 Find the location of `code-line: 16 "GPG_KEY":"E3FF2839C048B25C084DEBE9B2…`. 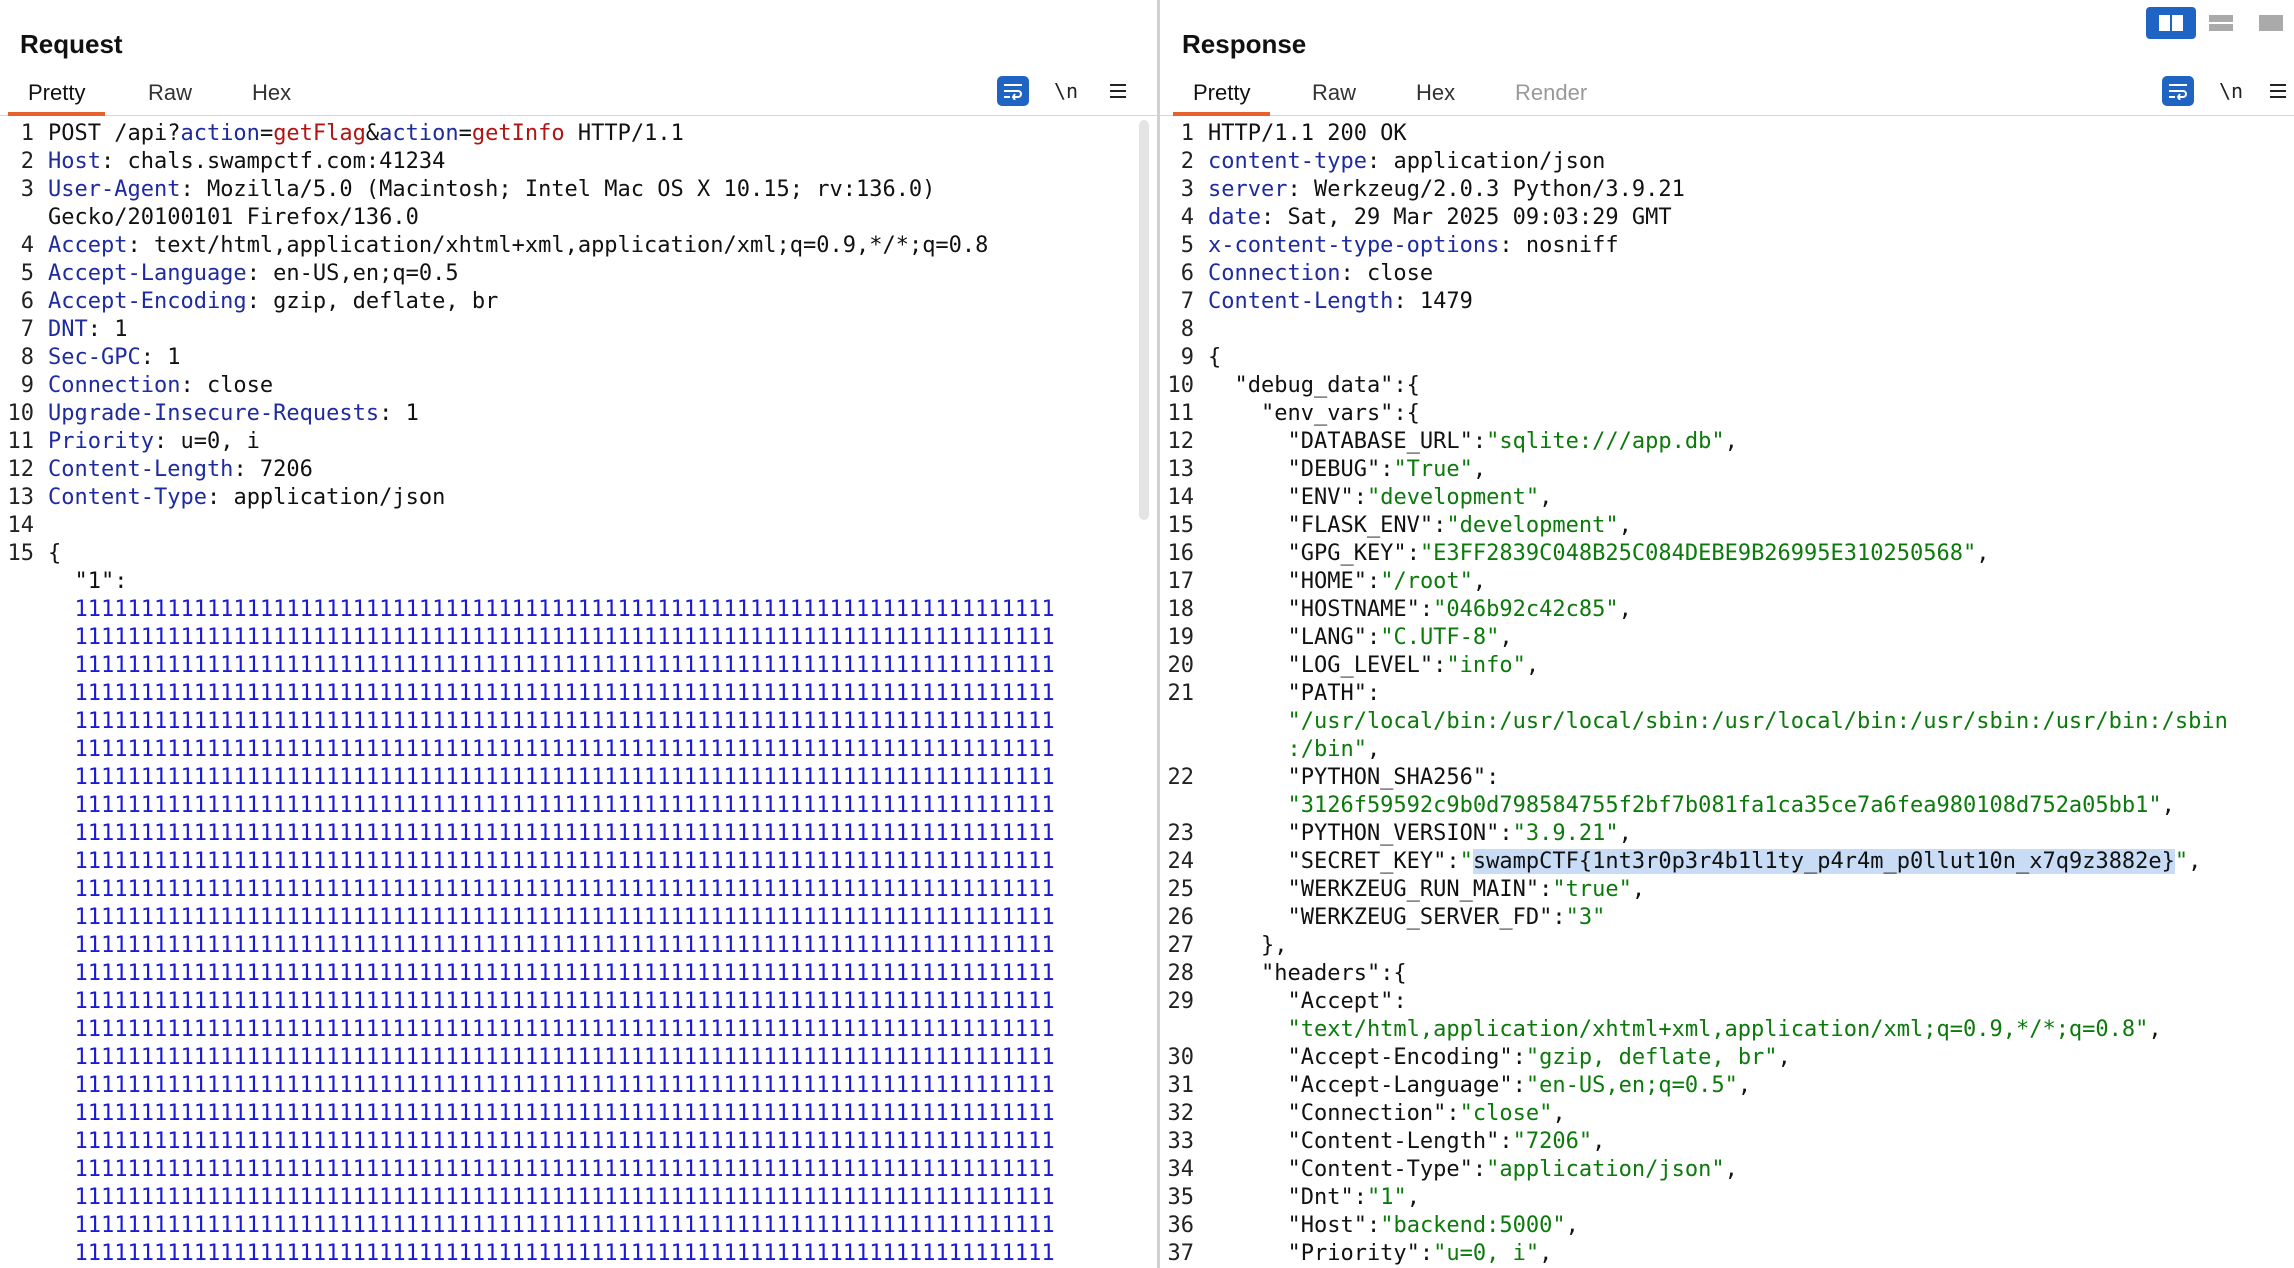

code-line: 16 "GPG_KEY":"E3FF2839C048B25C084DEBE9B2… is located at coordinates (1727, 554).